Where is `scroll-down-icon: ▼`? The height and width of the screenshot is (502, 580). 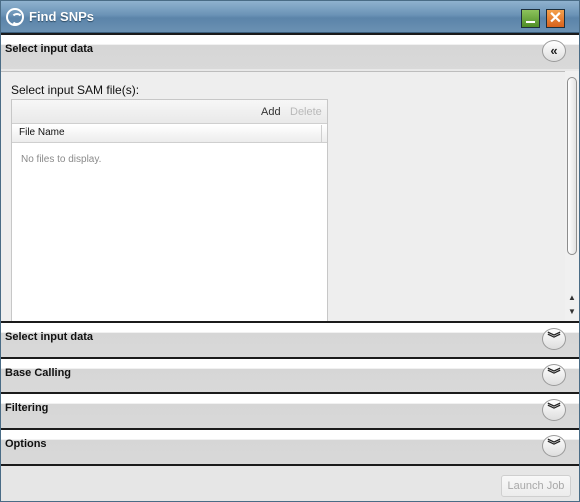 scroll-down-icon: ▼ is located at coordinates (572, 312).